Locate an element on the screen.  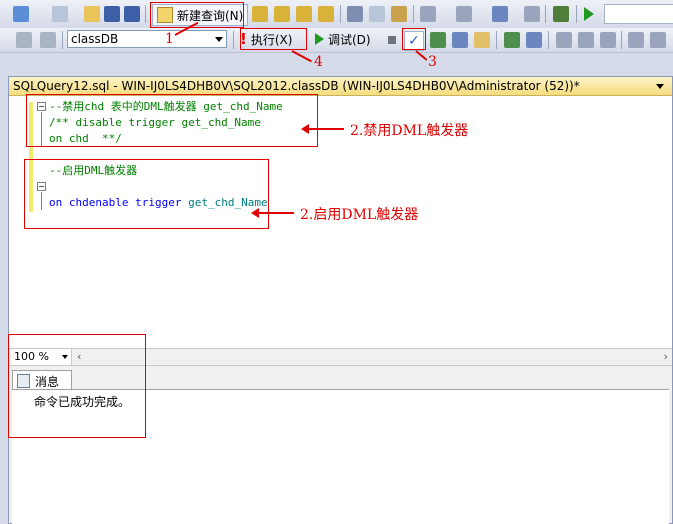
undo-icon is located at coordinates (428, 14).